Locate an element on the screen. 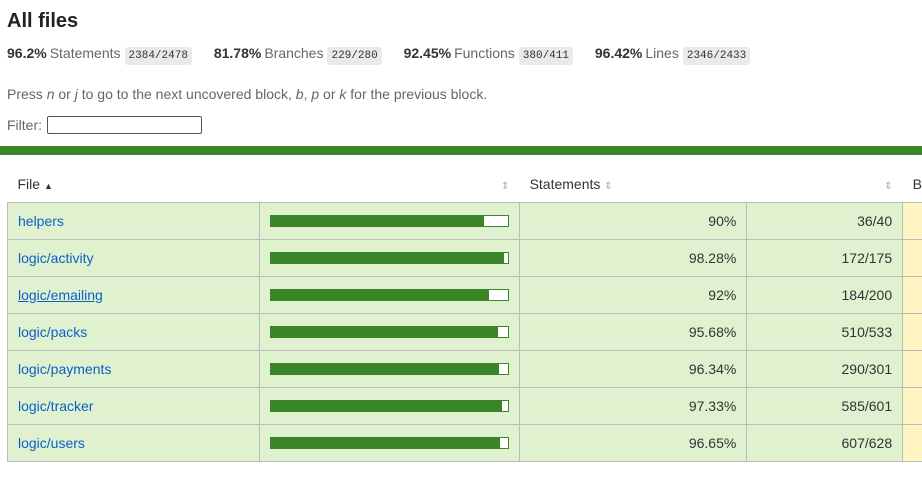 The height and width of the screenshot is (482, 922). filter-label: Filter: is located at coordinates (24, 125).